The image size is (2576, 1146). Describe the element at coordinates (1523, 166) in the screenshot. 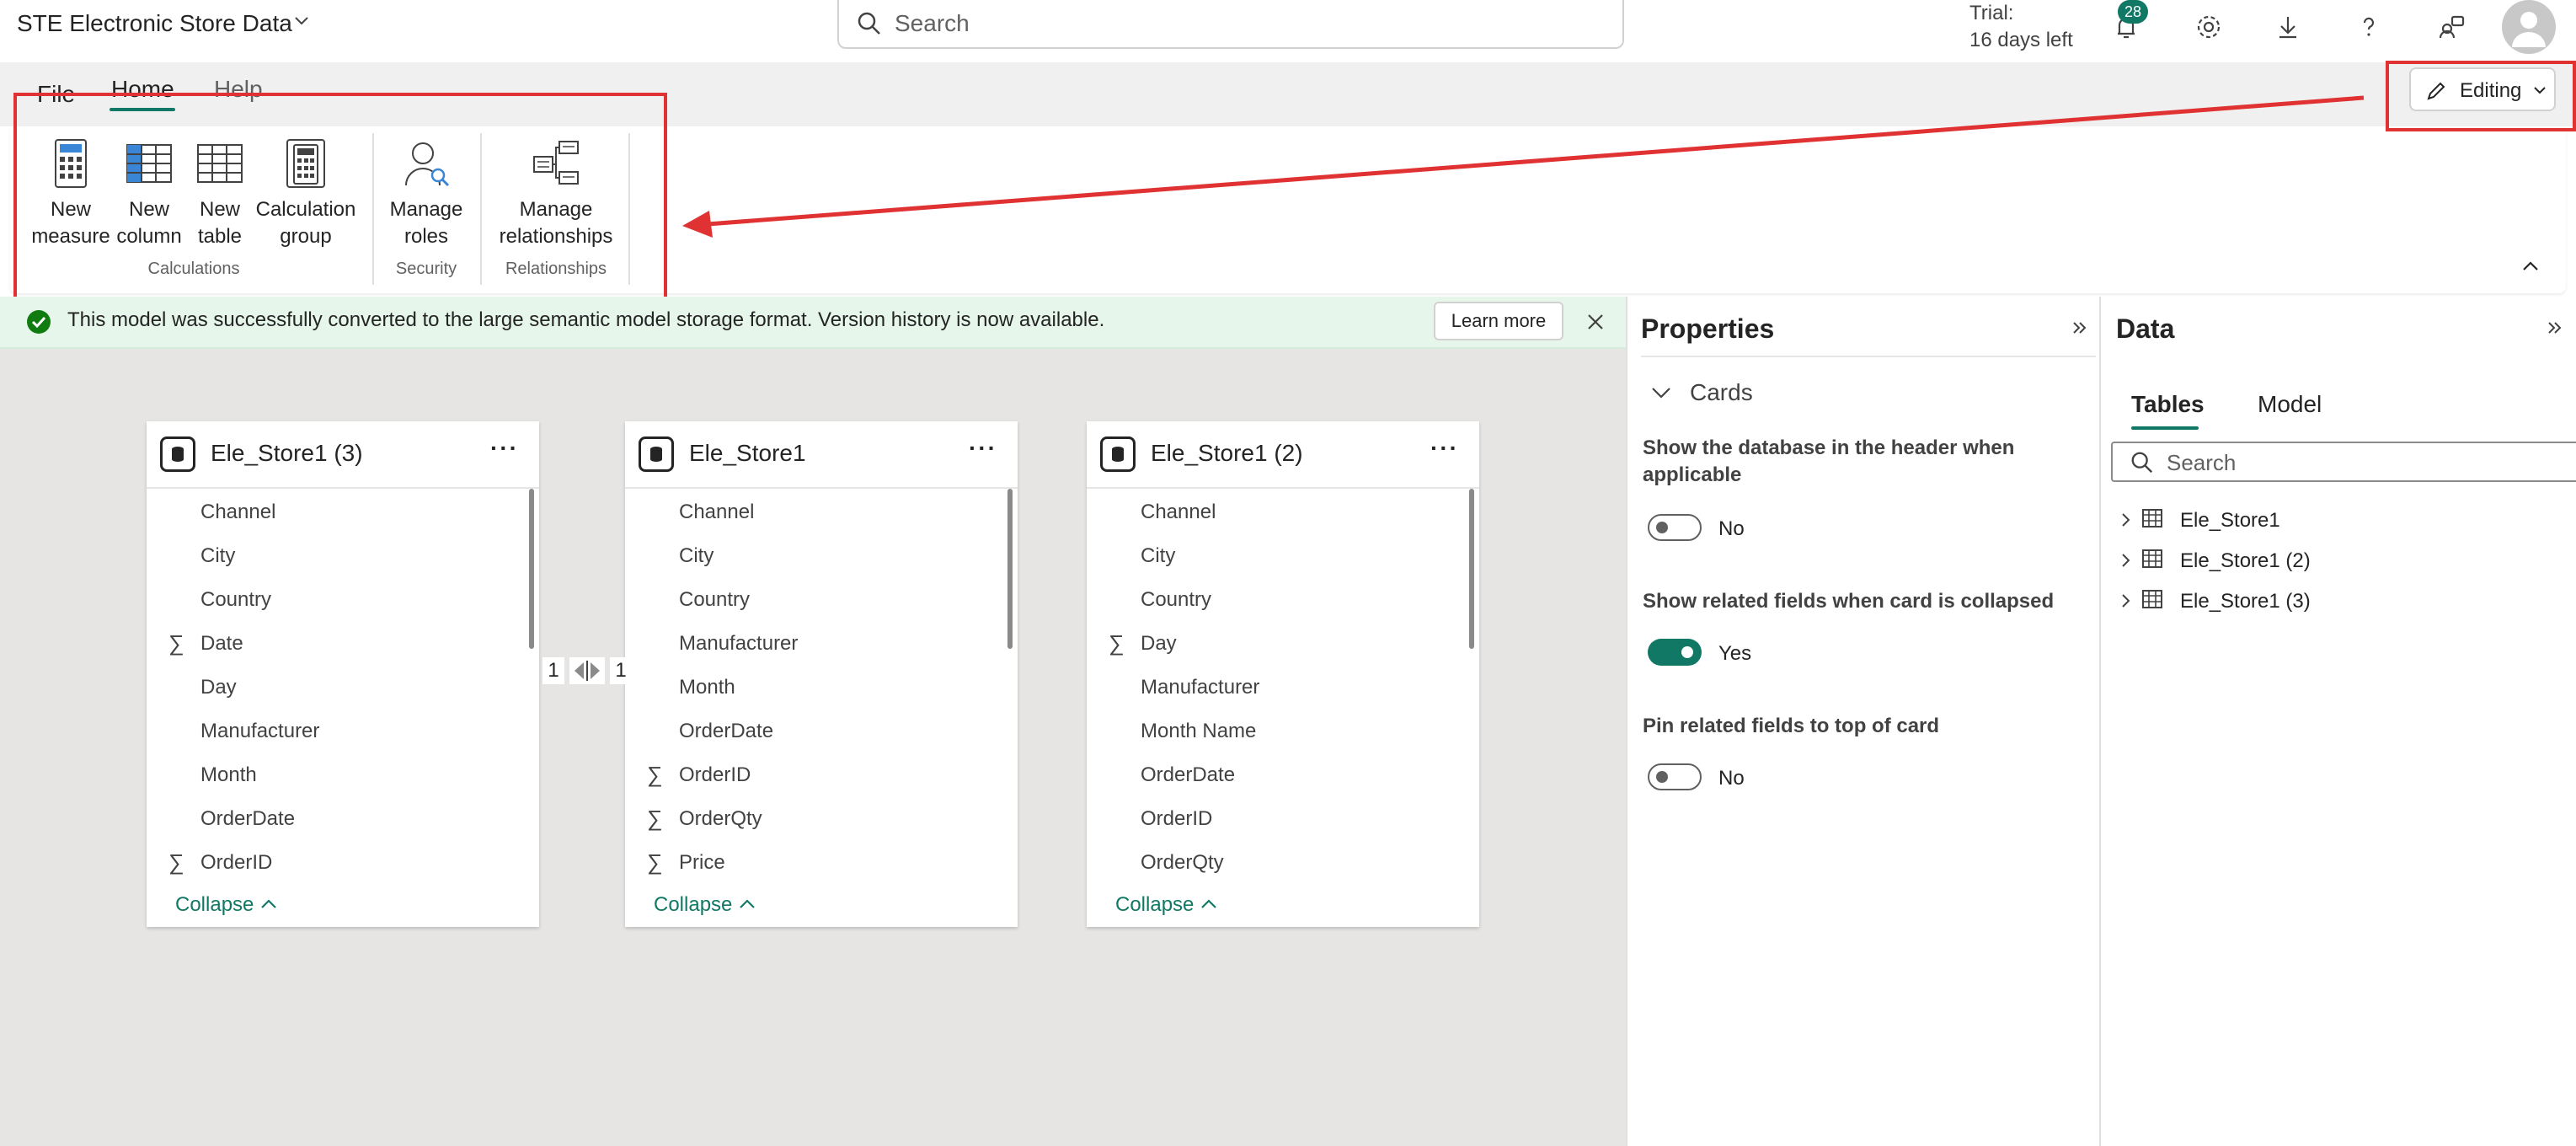

I see `annotation-arrow` at that location.